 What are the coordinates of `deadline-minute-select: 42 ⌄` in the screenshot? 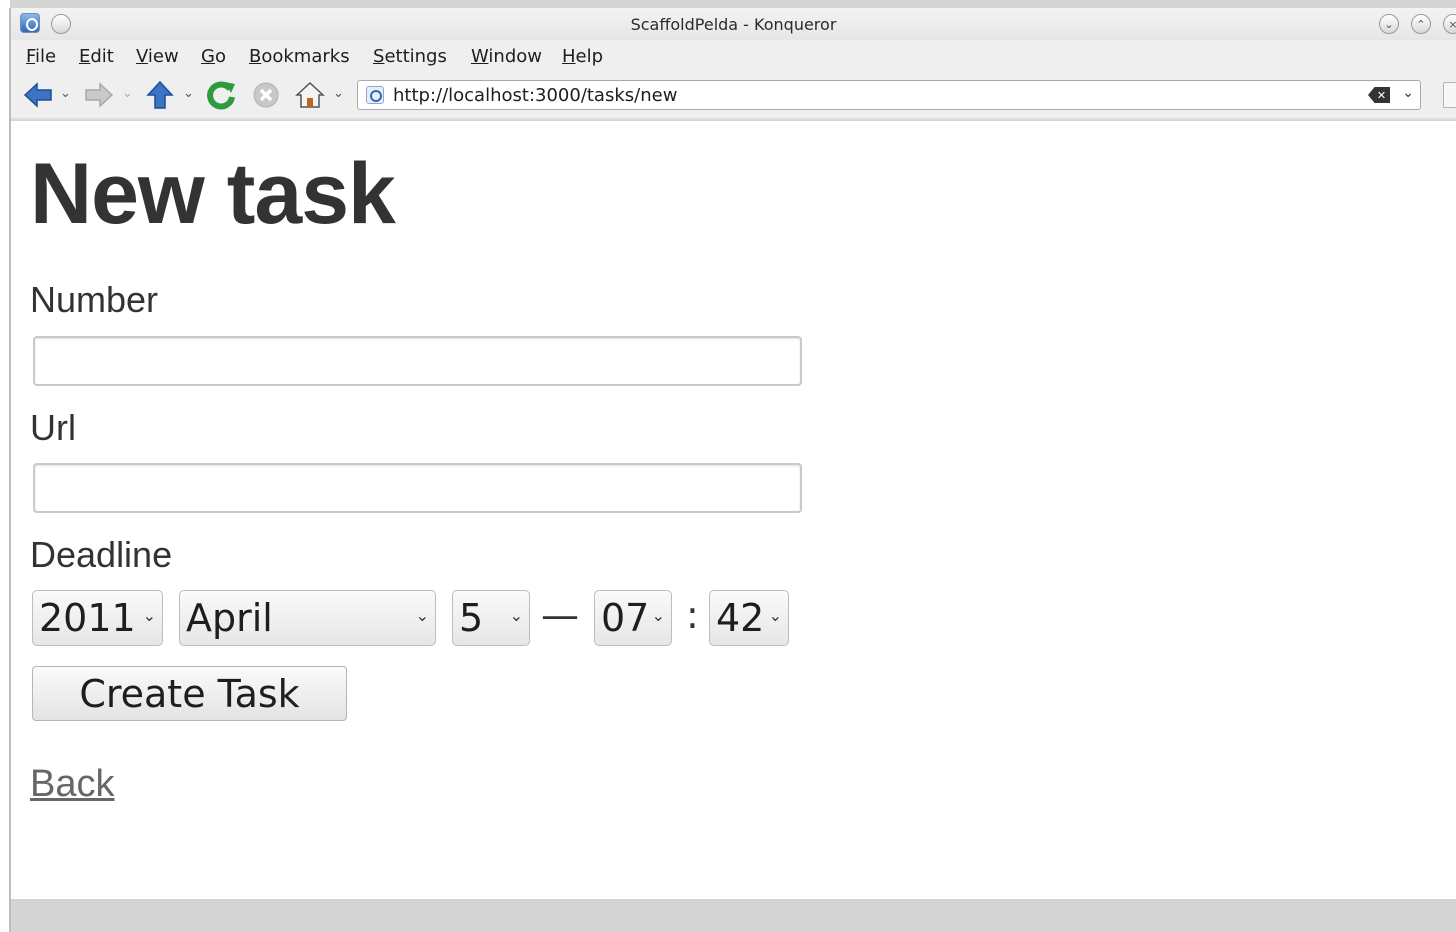 It's located at (749, 618).